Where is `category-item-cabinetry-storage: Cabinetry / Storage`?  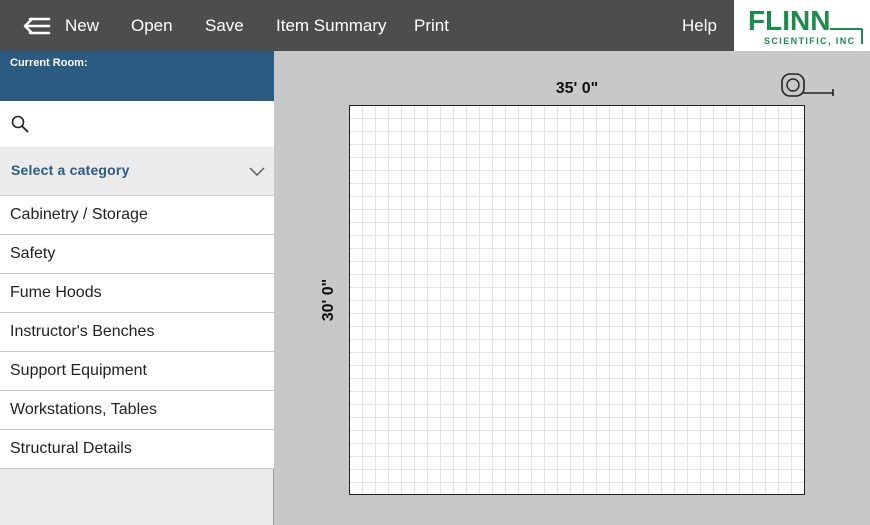
category-item-cabinetry-storage: Cabinetry / Storage is located at coordinates (137, 215).